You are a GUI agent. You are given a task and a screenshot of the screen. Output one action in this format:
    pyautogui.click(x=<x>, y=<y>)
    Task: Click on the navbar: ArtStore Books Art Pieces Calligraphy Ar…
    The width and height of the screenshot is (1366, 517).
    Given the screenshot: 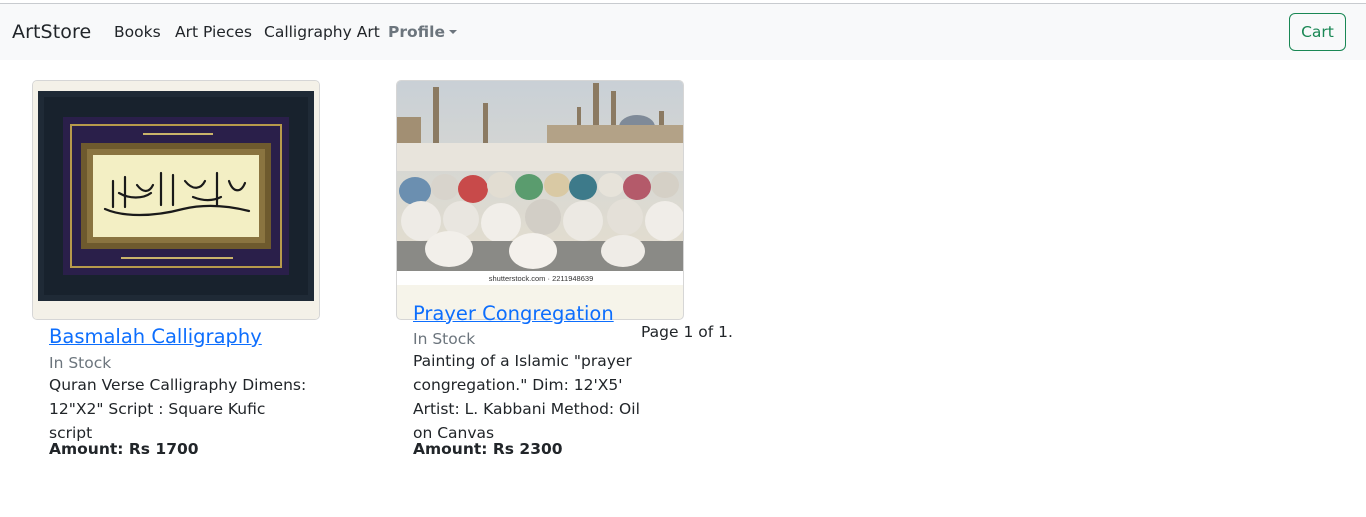 What is the action you would take?
    pyautogui.click(x=683, y=32)
    